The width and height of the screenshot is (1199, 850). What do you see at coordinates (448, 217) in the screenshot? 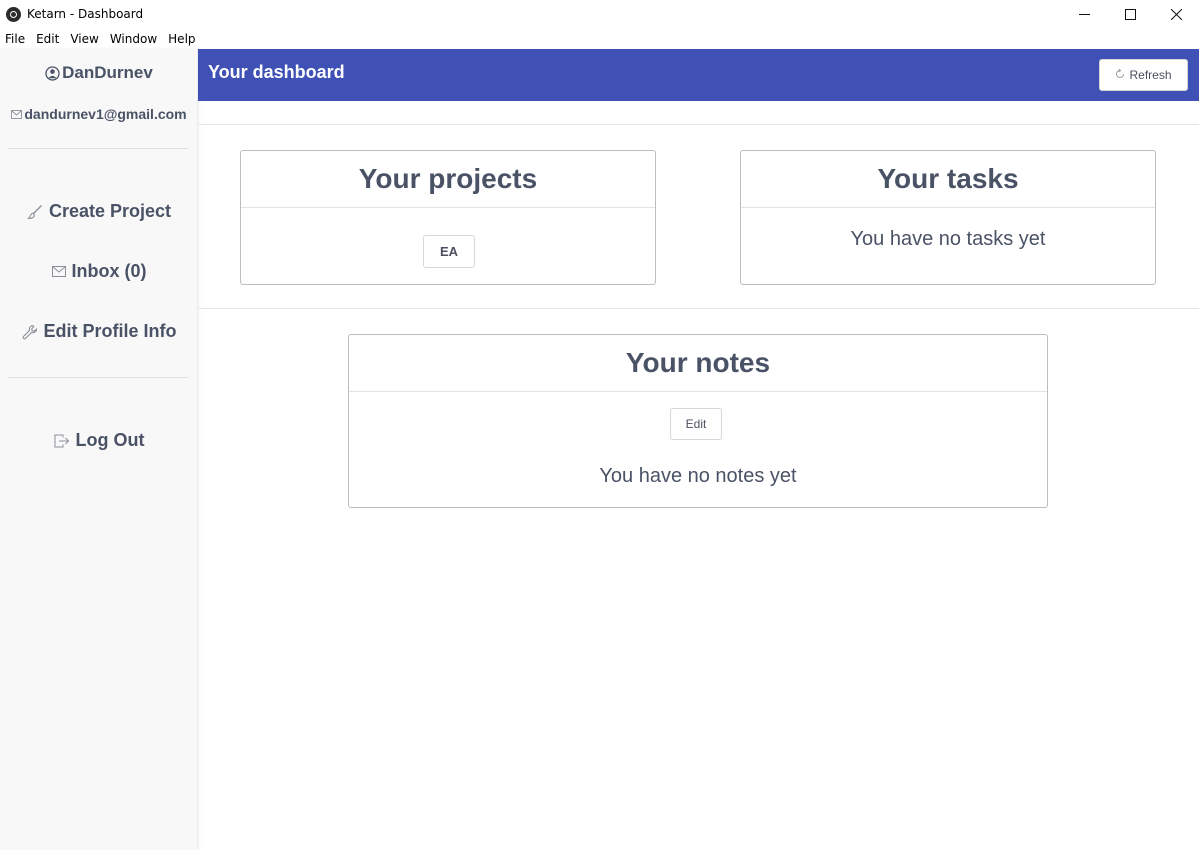
I see `projects-card: Your projects EA` at bounding box center [448, 217].